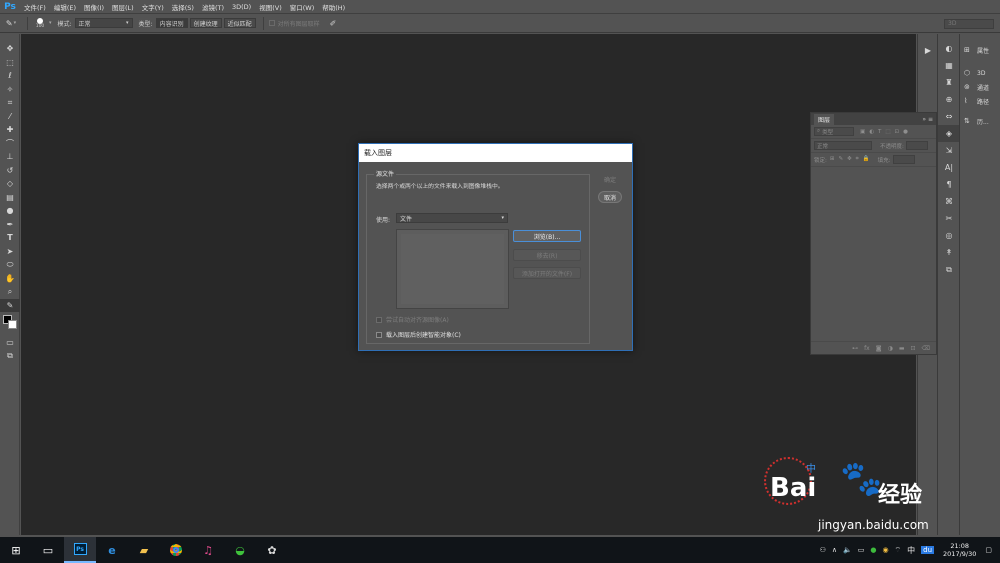  I want to click on layer-comps-icon: ⇲, so click(949, 150).